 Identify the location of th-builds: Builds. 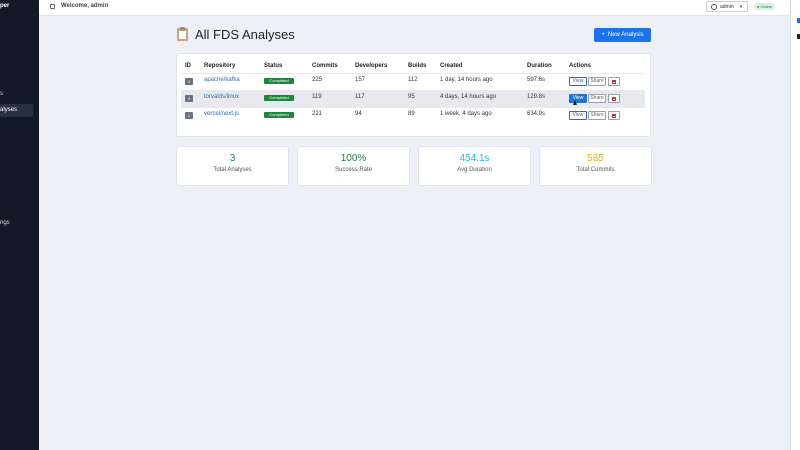
(417, 66).